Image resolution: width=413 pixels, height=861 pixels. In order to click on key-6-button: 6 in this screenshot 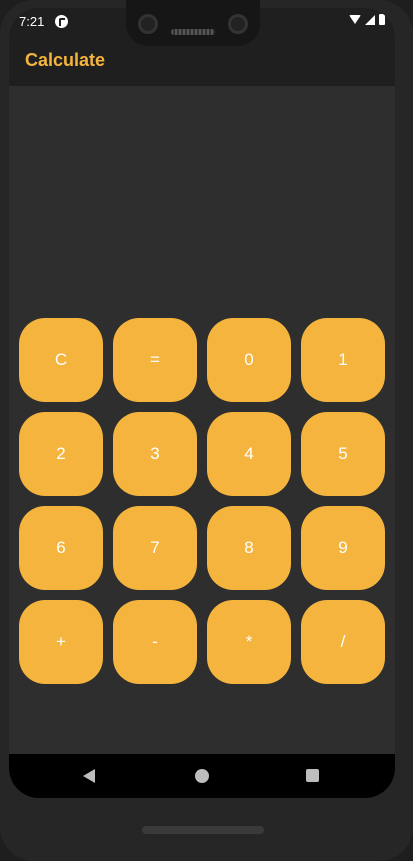, I will do `click(61, 548)`.